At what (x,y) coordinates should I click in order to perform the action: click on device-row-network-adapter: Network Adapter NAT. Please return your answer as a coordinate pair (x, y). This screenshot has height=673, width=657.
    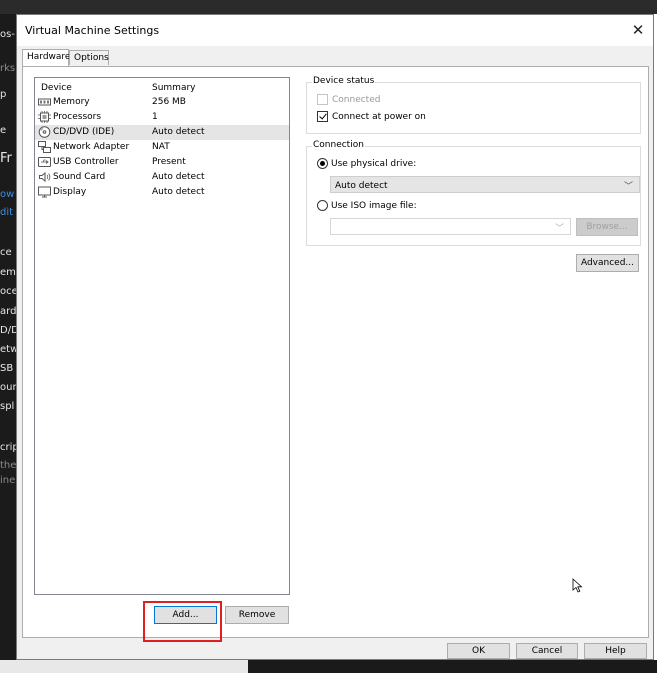
    Looking at the image, I should click on (162, 147).